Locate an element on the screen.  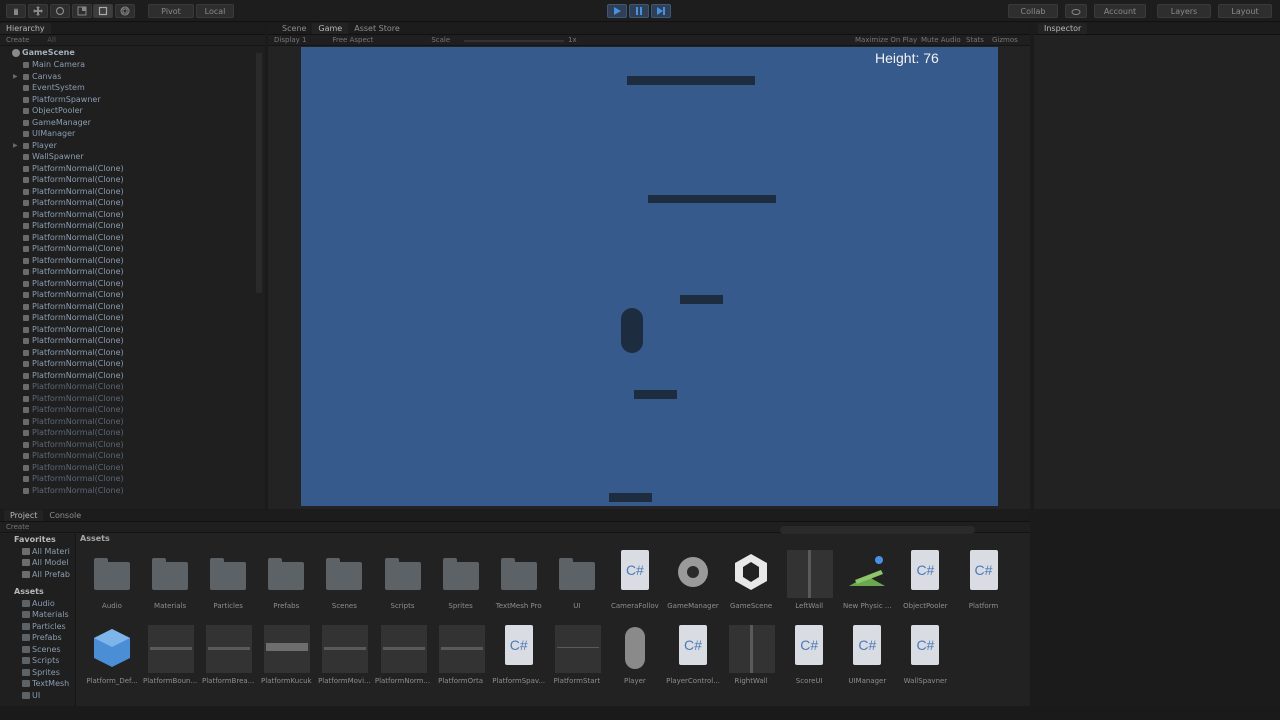
stats-toggle: Stats is located at coordinates (975, 40).